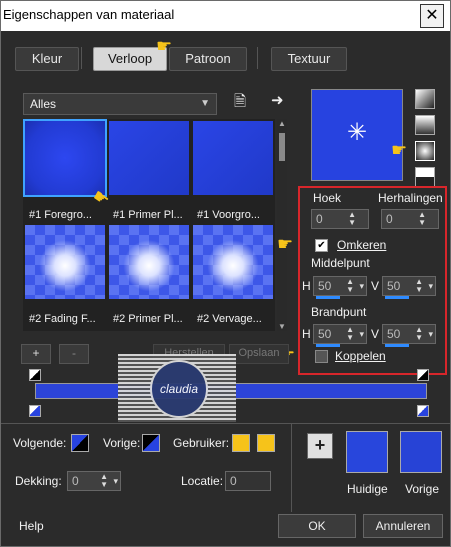  What do you see at coordinates (248, 481) in the screenshot?
I see `locatie-input: 0` at bounding box center [248, 481].